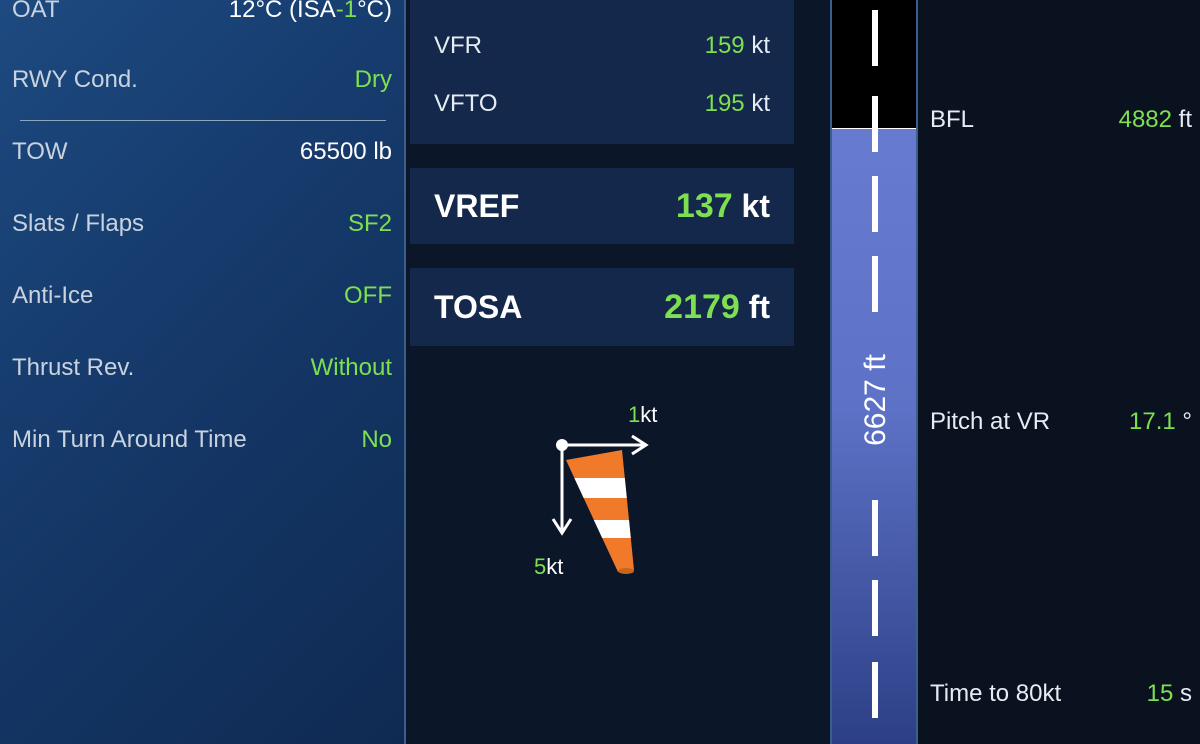 The width and height of the screenshot is (1200, 744). What do you see at coordinates (1186, 693) in the screenshot?
I see `time80-unit: s` at bounding box center [1186, 693].